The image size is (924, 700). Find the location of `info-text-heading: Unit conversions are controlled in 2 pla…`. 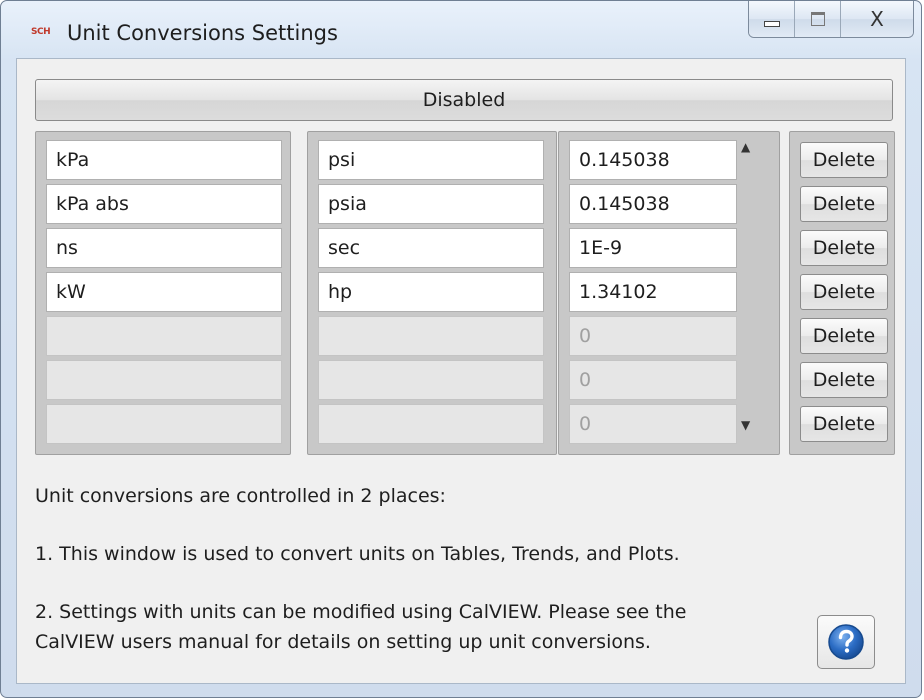

info-text-heading: Unit conversions are controlled in 2 pla… is located at coordinates (240, 496).